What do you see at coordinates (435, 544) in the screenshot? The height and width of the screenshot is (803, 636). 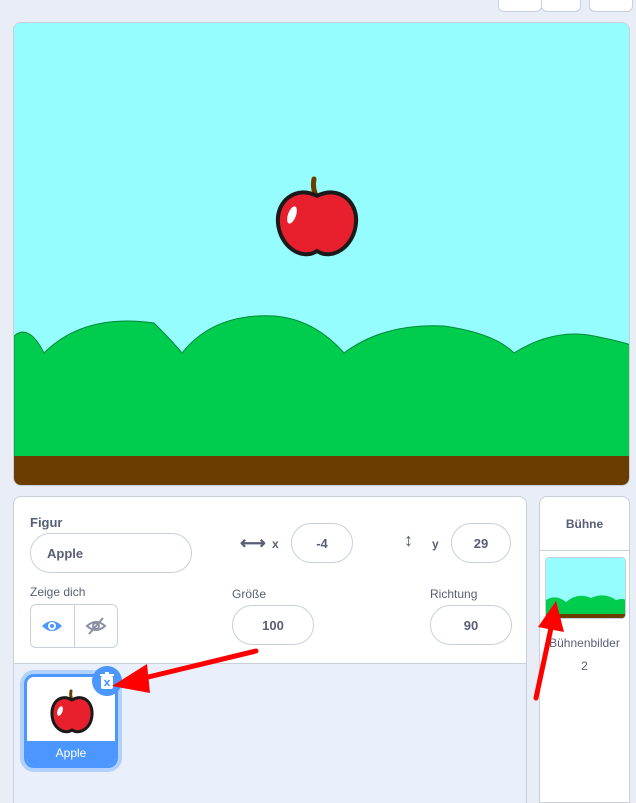 I see `y-label: y` at bounding box center [435, 544].